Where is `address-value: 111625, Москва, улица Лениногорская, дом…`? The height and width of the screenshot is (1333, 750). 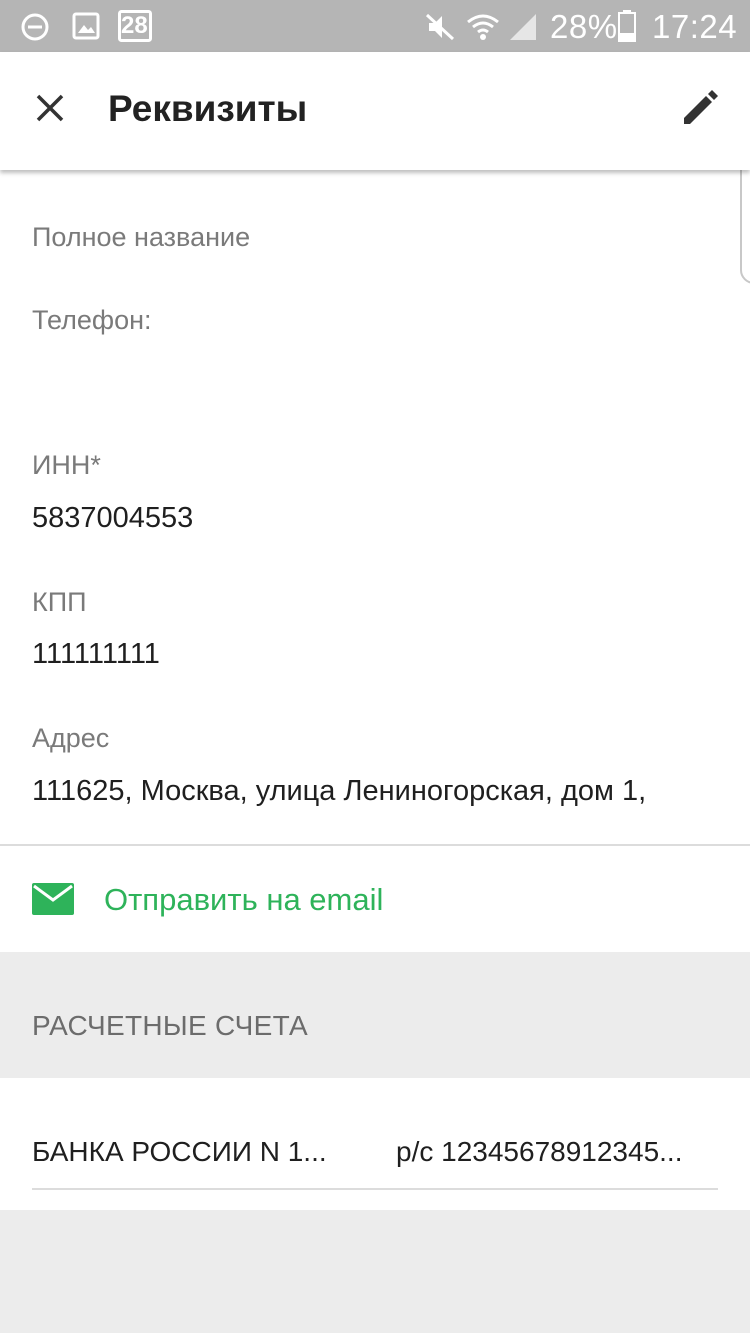 address-value: 111625, Москва, улица Лениногорская, дом… is located at coordinates (339, 791).